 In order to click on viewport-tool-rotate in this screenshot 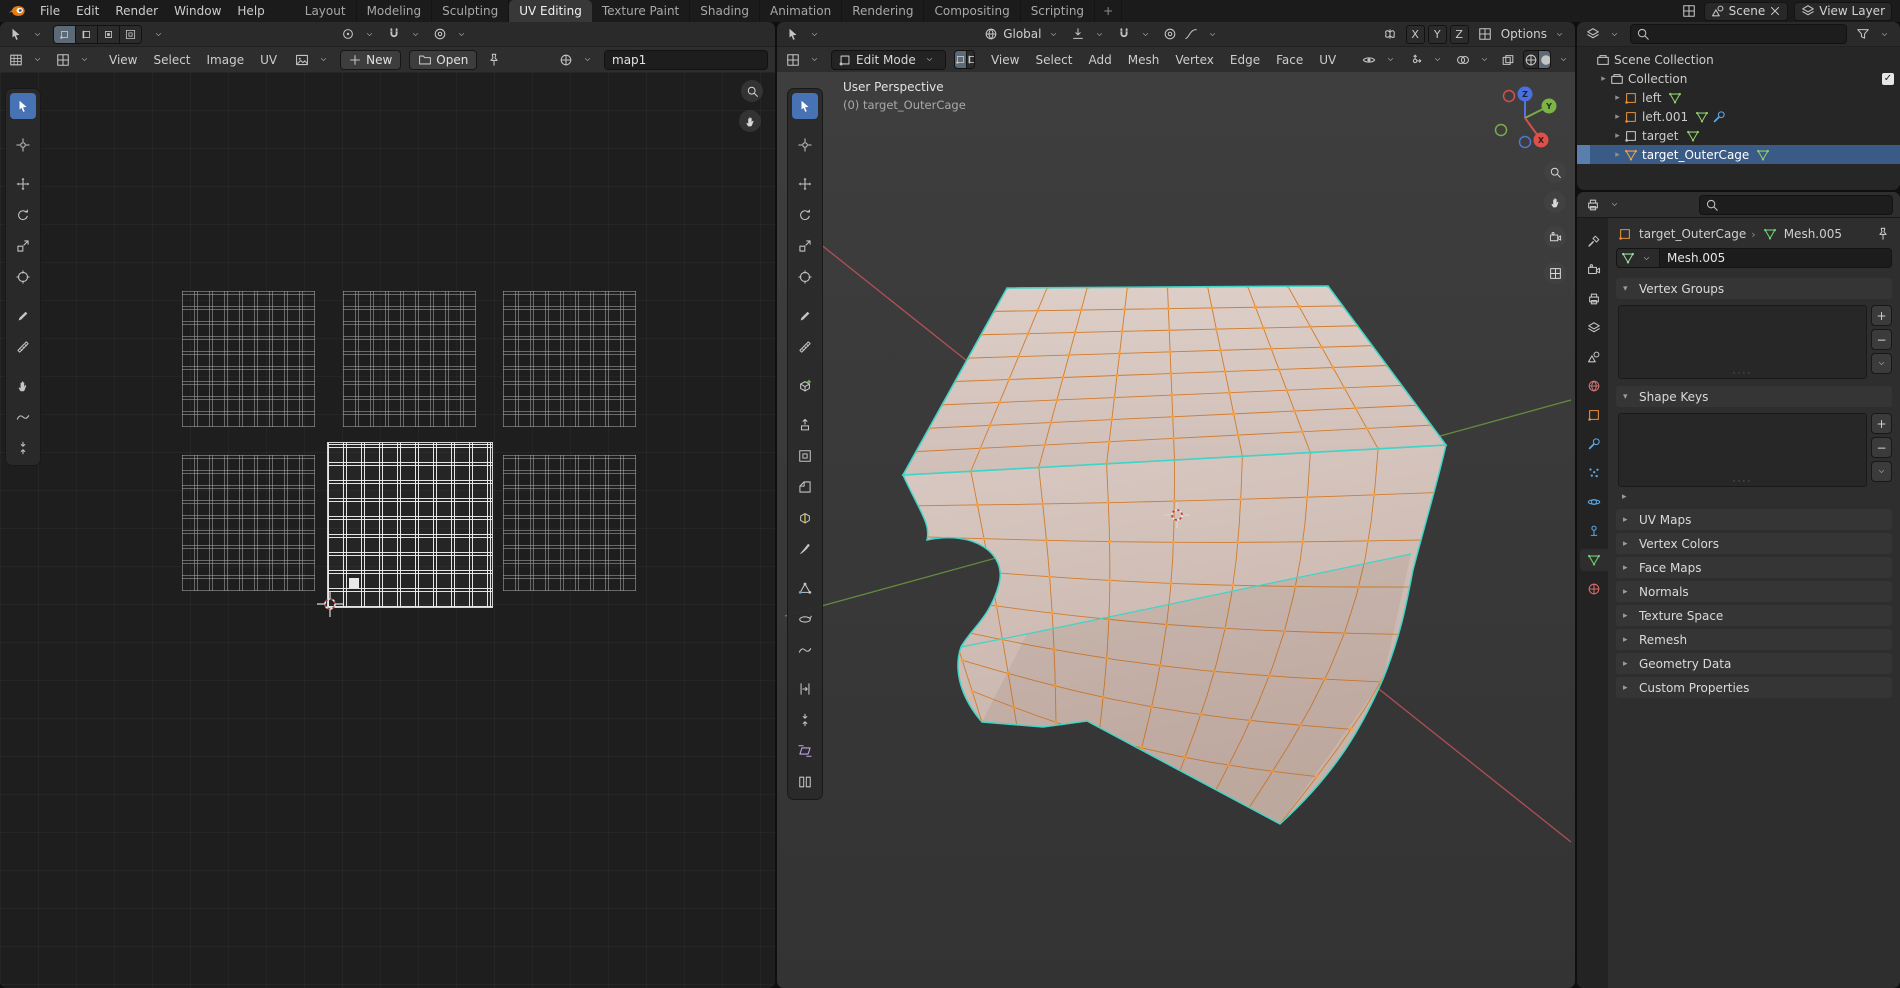, I will do `click(805, 215)`.